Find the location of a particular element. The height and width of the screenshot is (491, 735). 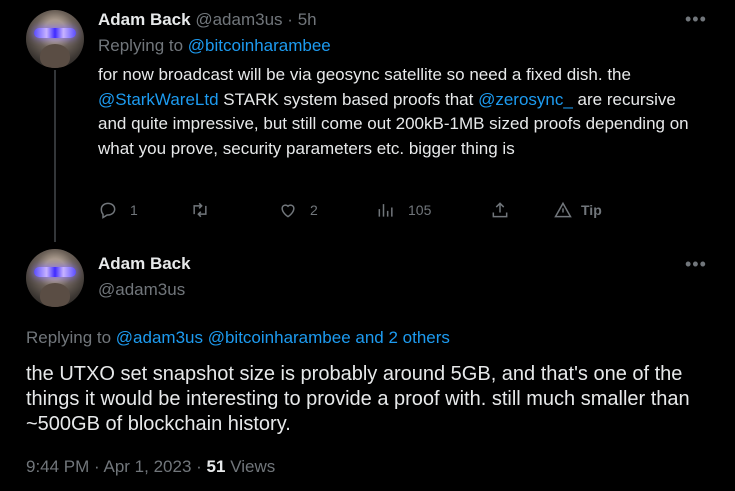

tweet-header: Adam Back @adam3us · 5h is located at coordinates (207, 20).